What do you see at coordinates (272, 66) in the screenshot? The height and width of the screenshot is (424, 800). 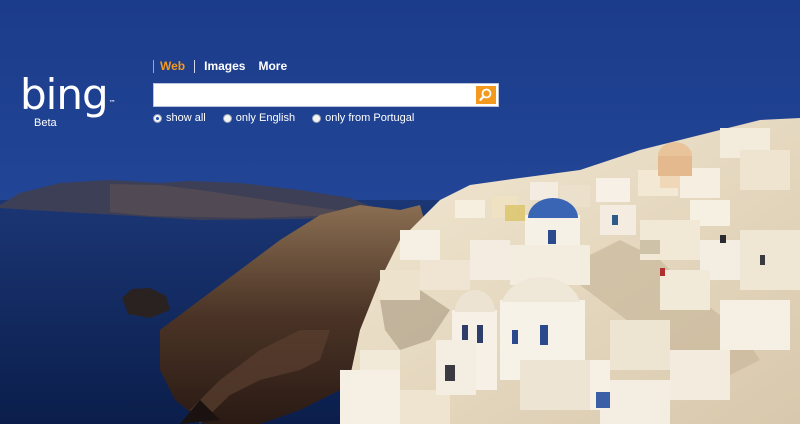 I see `nav-more: More` at bounding box center [272, 66].